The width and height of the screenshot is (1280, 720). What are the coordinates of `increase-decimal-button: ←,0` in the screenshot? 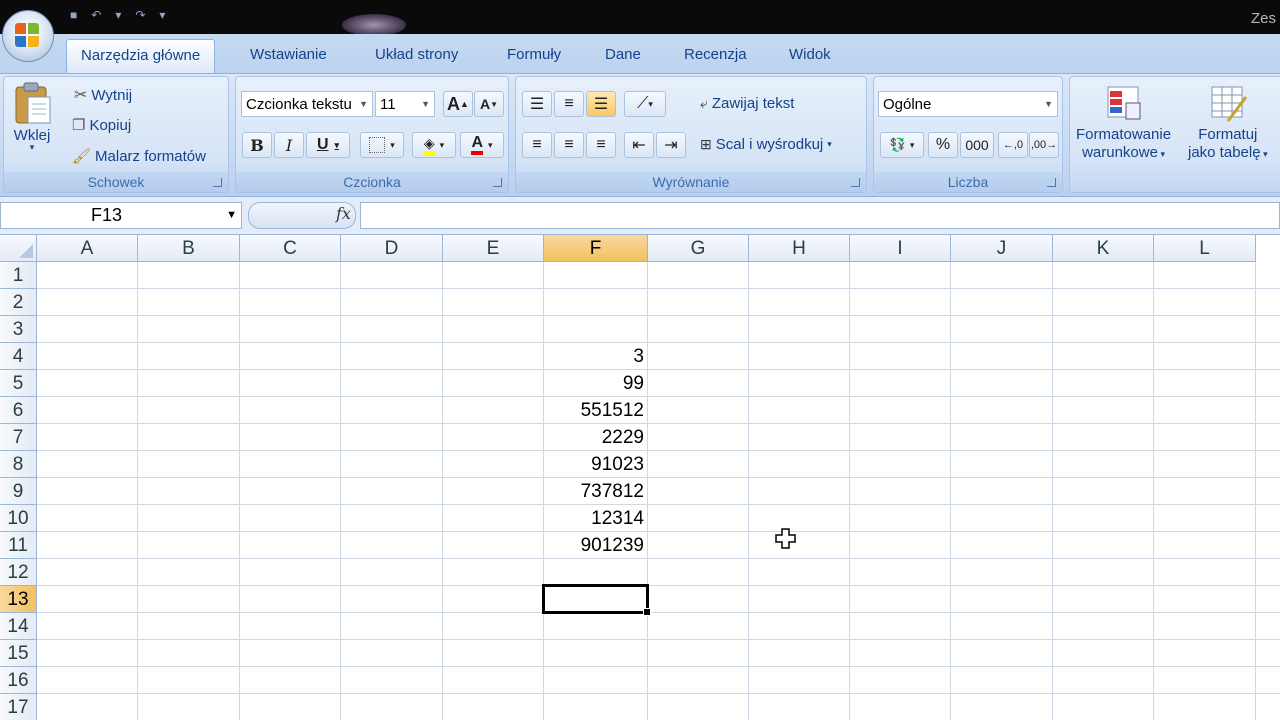 It's located at (1013, 145).